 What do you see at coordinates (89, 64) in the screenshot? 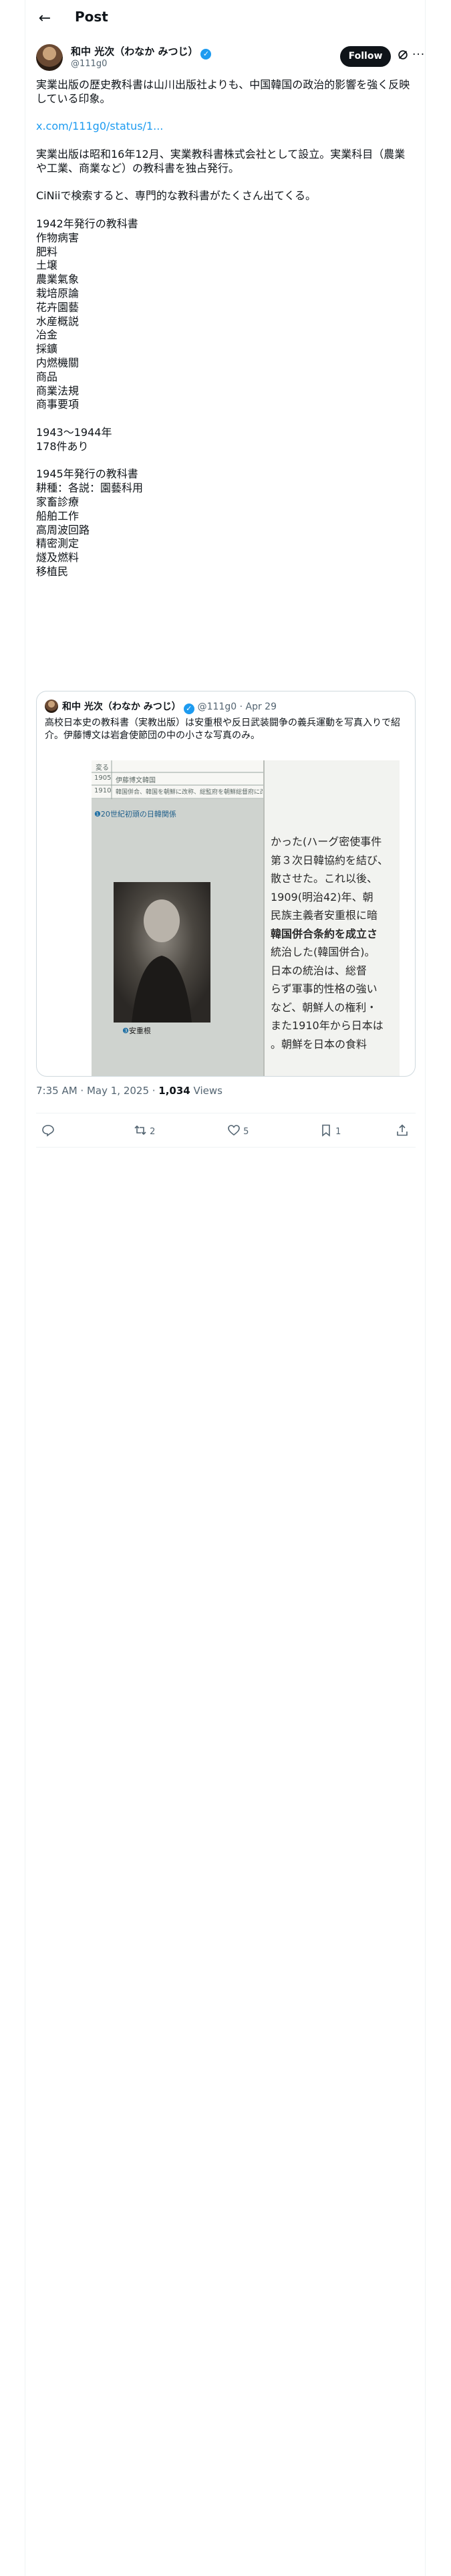
I see `author-handle: @111g0` at bounding box center [89, 64].